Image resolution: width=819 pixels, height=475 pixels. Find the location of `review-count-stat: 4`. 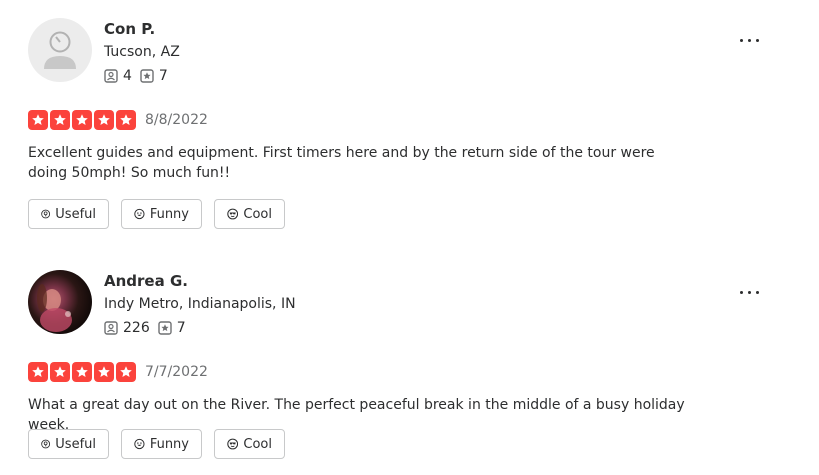

review-count-stat: 4 is located at coordinates (118, 76).